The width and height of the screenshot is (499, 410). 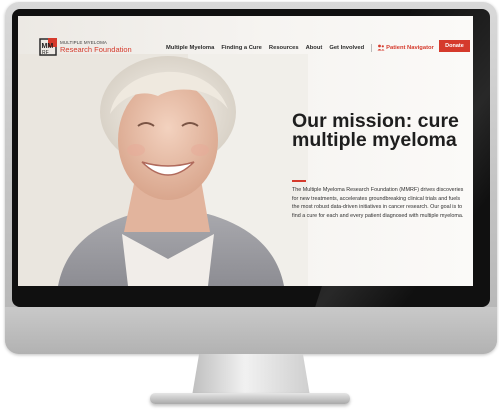 I want to click on logo-line2: Research Foundation, so click(x=96, y=49).